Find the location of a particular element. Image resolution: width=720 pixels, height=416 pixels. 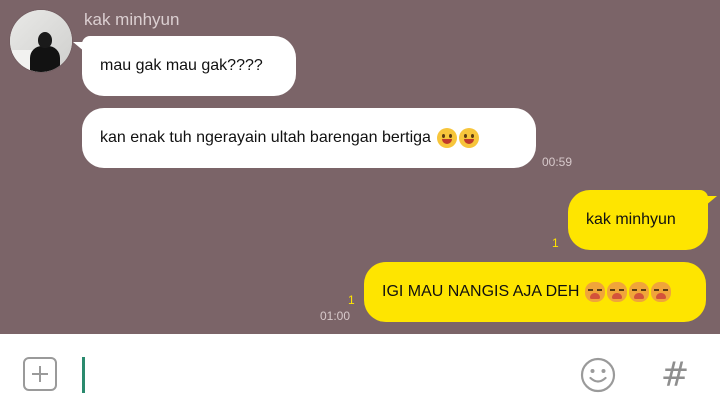

outgoing-message-bubble: IGI MAU NANGIS AJA DEH is located at coordinates (535, 292).